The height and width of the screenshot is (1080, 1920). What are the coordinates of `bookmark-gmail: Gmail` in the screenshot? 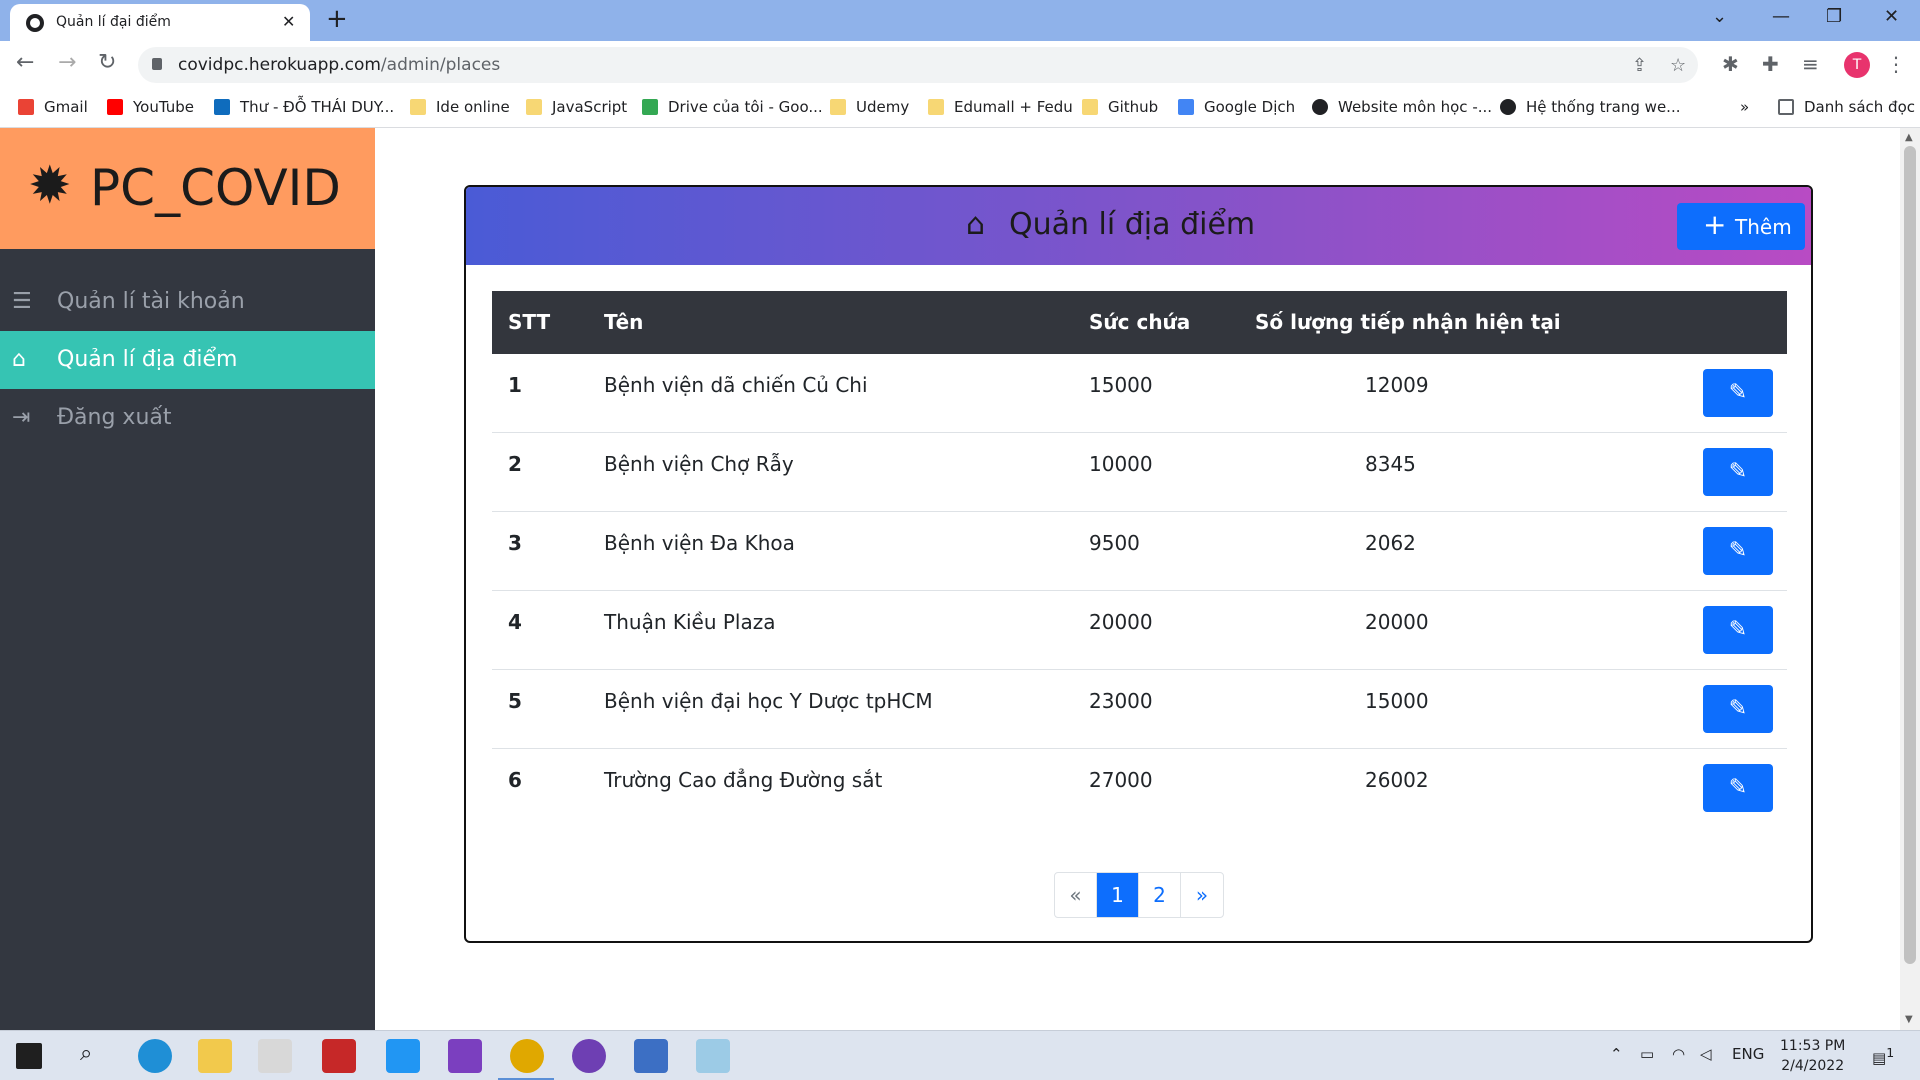 It's located at (53, 107).